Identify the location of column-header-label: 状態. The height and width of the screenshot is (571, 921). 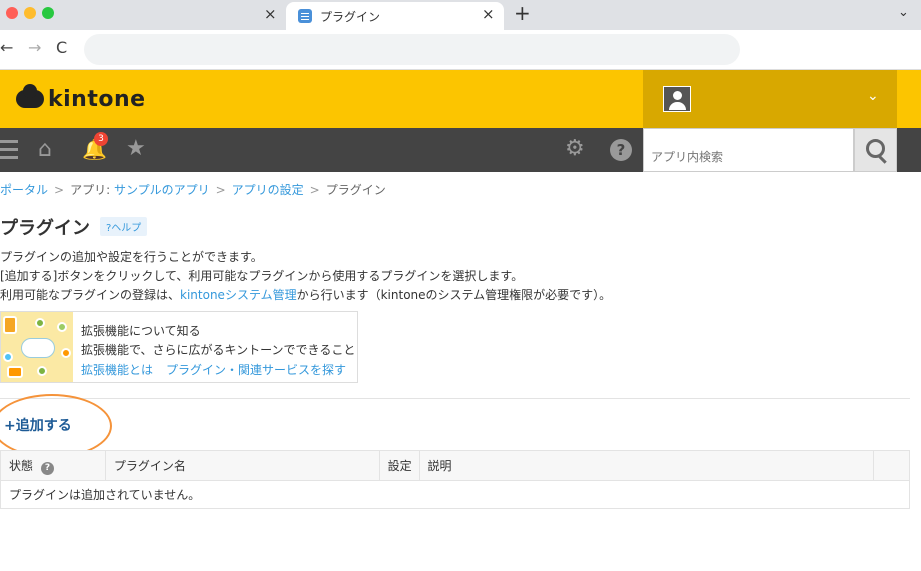
(21, 465).